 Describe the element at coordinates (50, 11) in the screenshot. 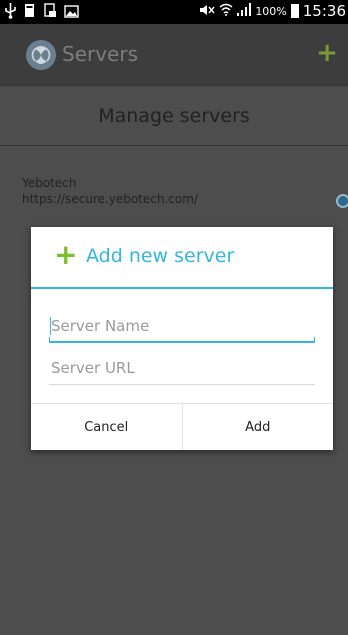

I see `document-icon` at that location.